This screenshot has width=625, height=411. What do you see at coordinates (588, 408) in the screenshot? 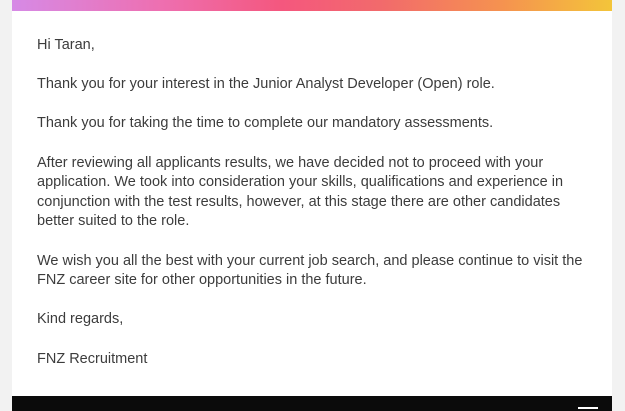
I see `menu-icon` at bounding box center [588, 408].